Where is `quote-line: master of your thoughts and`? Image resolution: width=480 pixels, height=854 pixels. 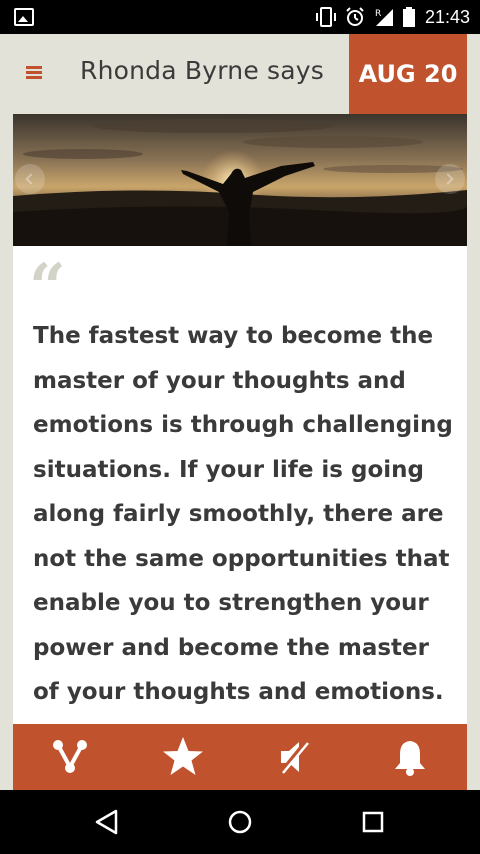 quote-line: master of your thoughts and is located at coordinates (219, 380).